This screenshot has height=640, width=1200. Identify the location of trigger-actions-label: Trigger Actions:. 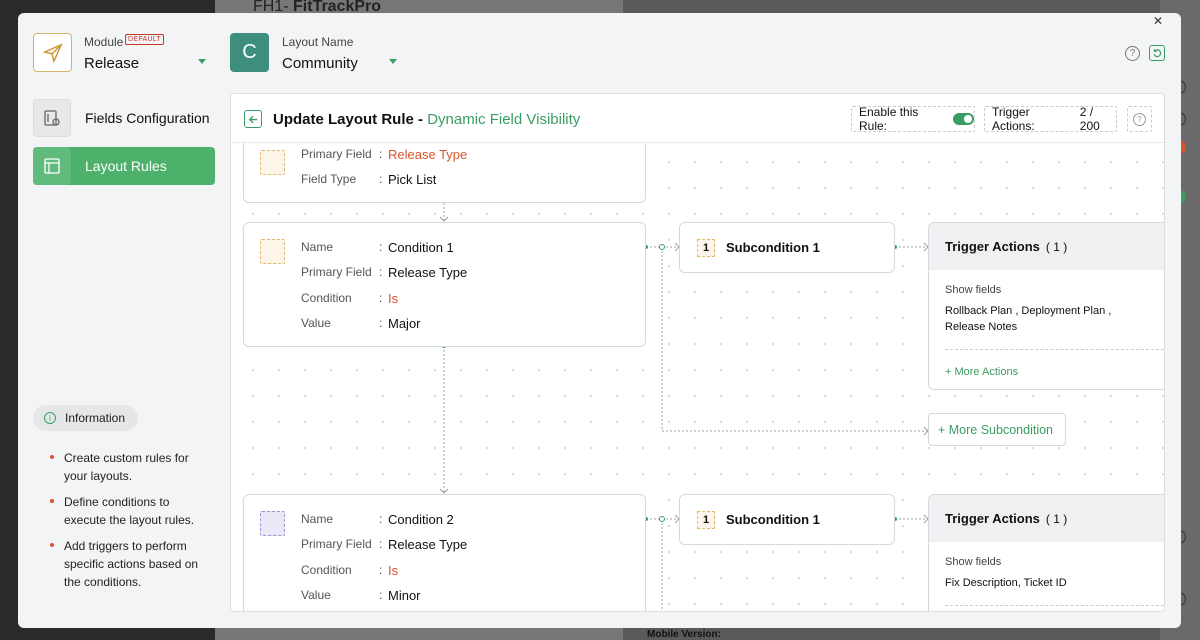
(1013, 119).